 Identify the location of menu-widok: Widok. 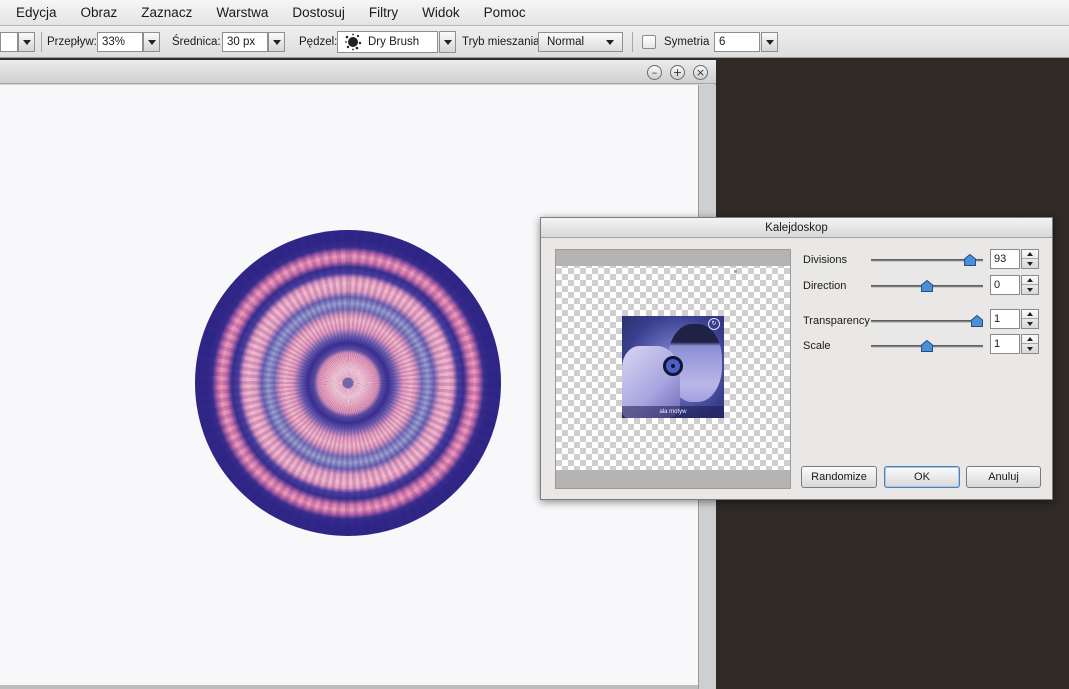
(441, 13).